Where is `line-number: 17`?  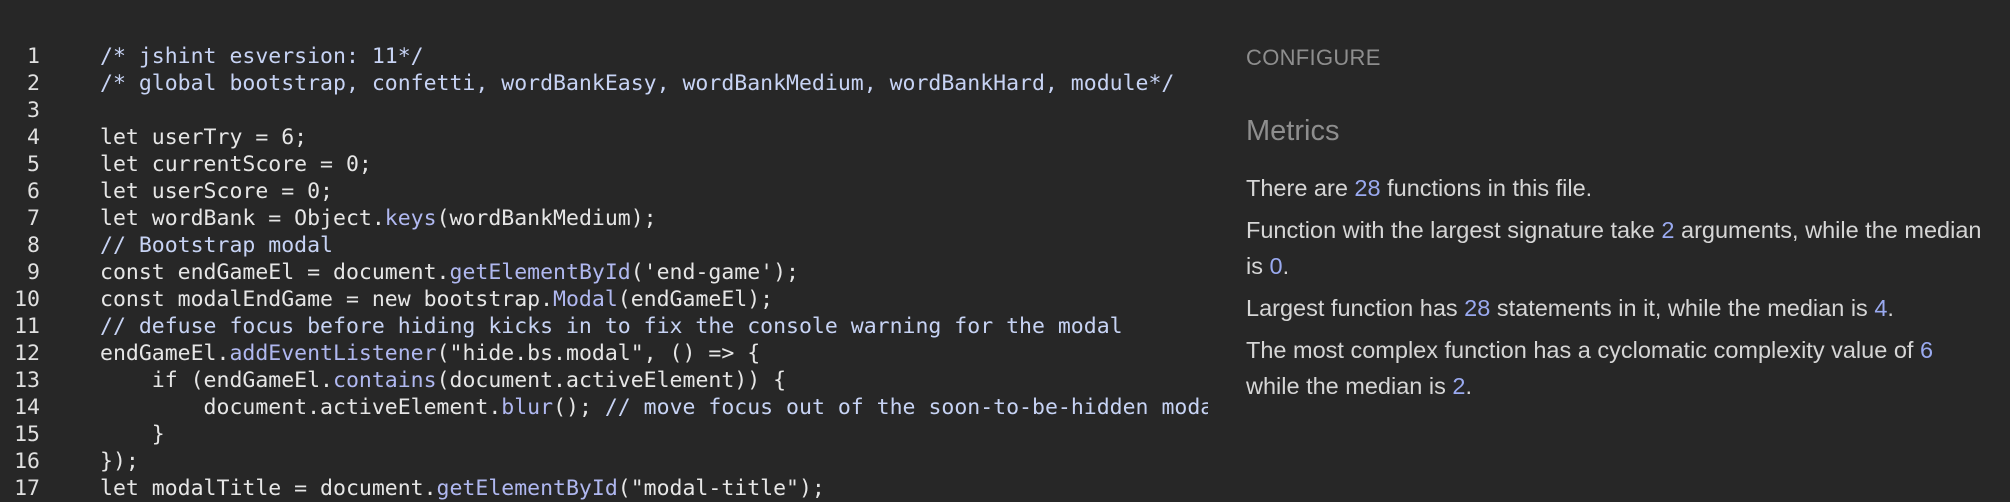
line-number: 17 is located at coordinates (27, 488).